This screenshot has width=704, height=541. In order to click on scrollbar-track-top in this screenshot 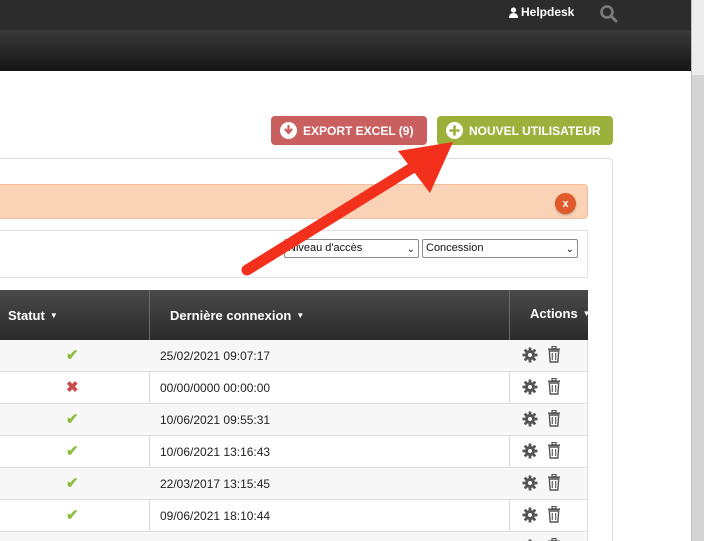, I will do `click(697, 37)`.